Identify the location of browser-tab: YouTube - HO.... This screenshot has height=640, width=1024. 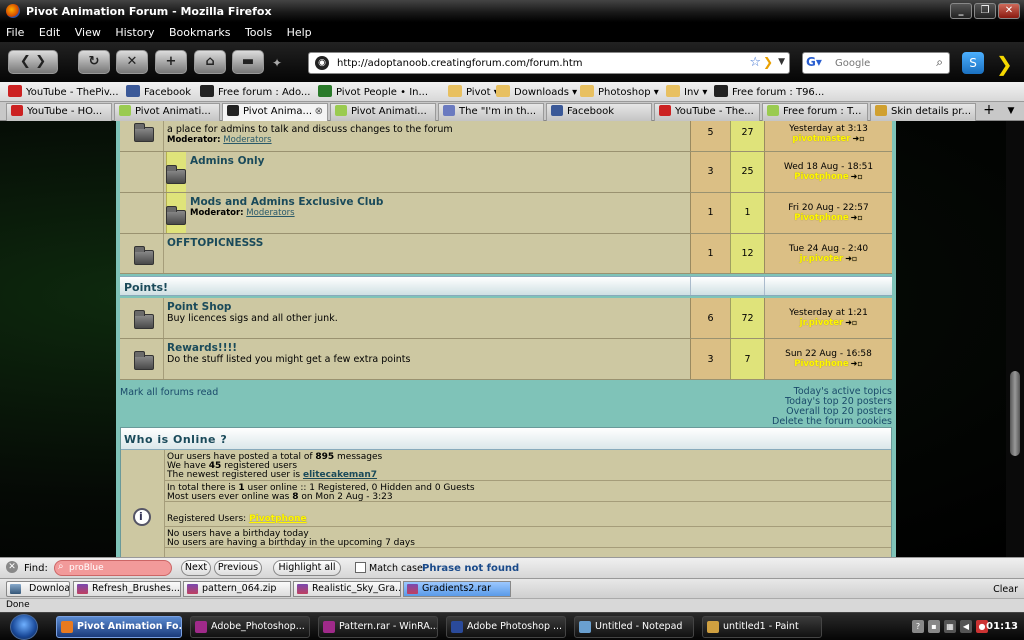
(59, 112).